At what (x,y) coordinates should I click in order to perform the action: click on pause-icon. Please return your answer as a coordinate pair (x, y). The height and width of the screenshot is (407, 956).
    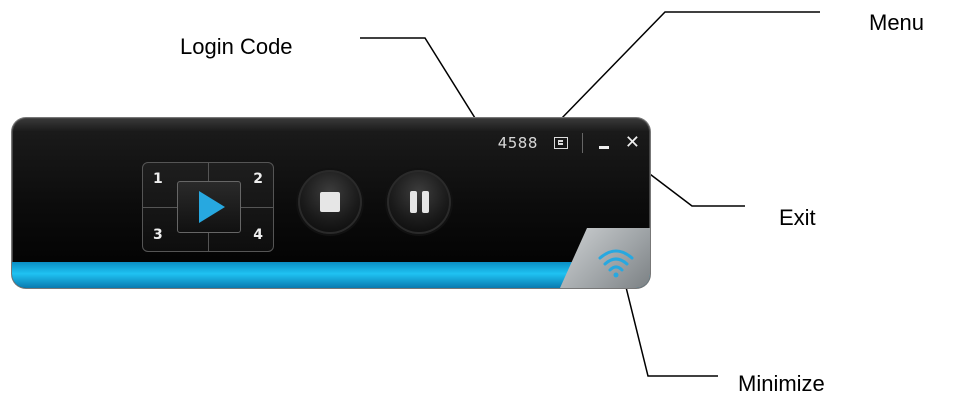
    Looking at the image, I should click on (419, 202).